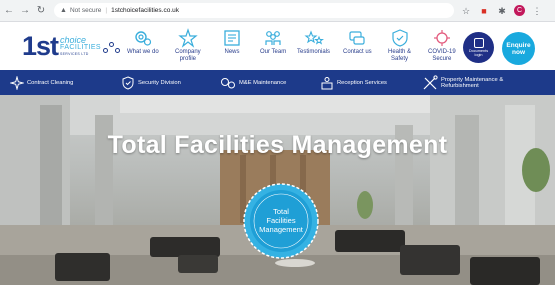 Image resolution: width=555 pixels, height=285 pixels. I want to click on newspaper-icon, so click(232, 38).